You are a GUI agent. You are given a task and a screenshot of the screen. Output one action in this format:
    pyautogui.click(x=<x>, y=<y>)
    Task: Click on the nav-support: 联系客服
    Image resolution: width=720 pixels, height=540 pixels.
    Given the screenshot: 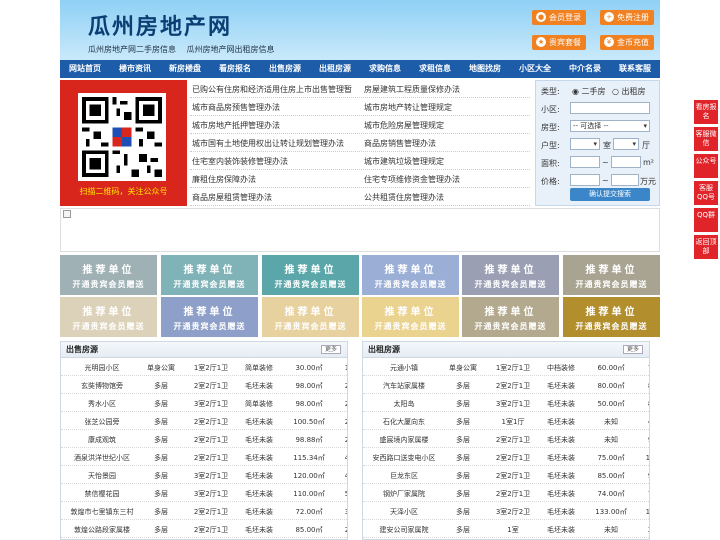 What is the action you would take?
    pyautogui.click(x=635, y=69)
    